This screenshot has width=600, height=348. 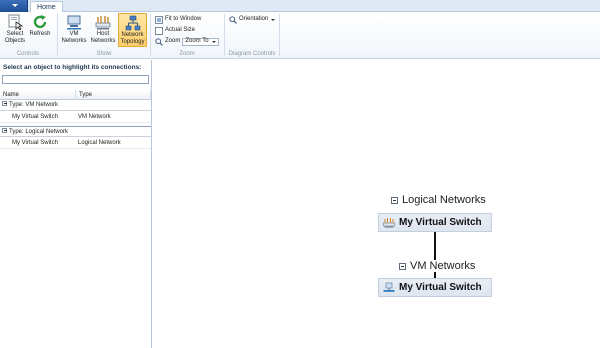 I want to click on group-row-vm-network: Type: VM Network, so click(x=75, y=105).